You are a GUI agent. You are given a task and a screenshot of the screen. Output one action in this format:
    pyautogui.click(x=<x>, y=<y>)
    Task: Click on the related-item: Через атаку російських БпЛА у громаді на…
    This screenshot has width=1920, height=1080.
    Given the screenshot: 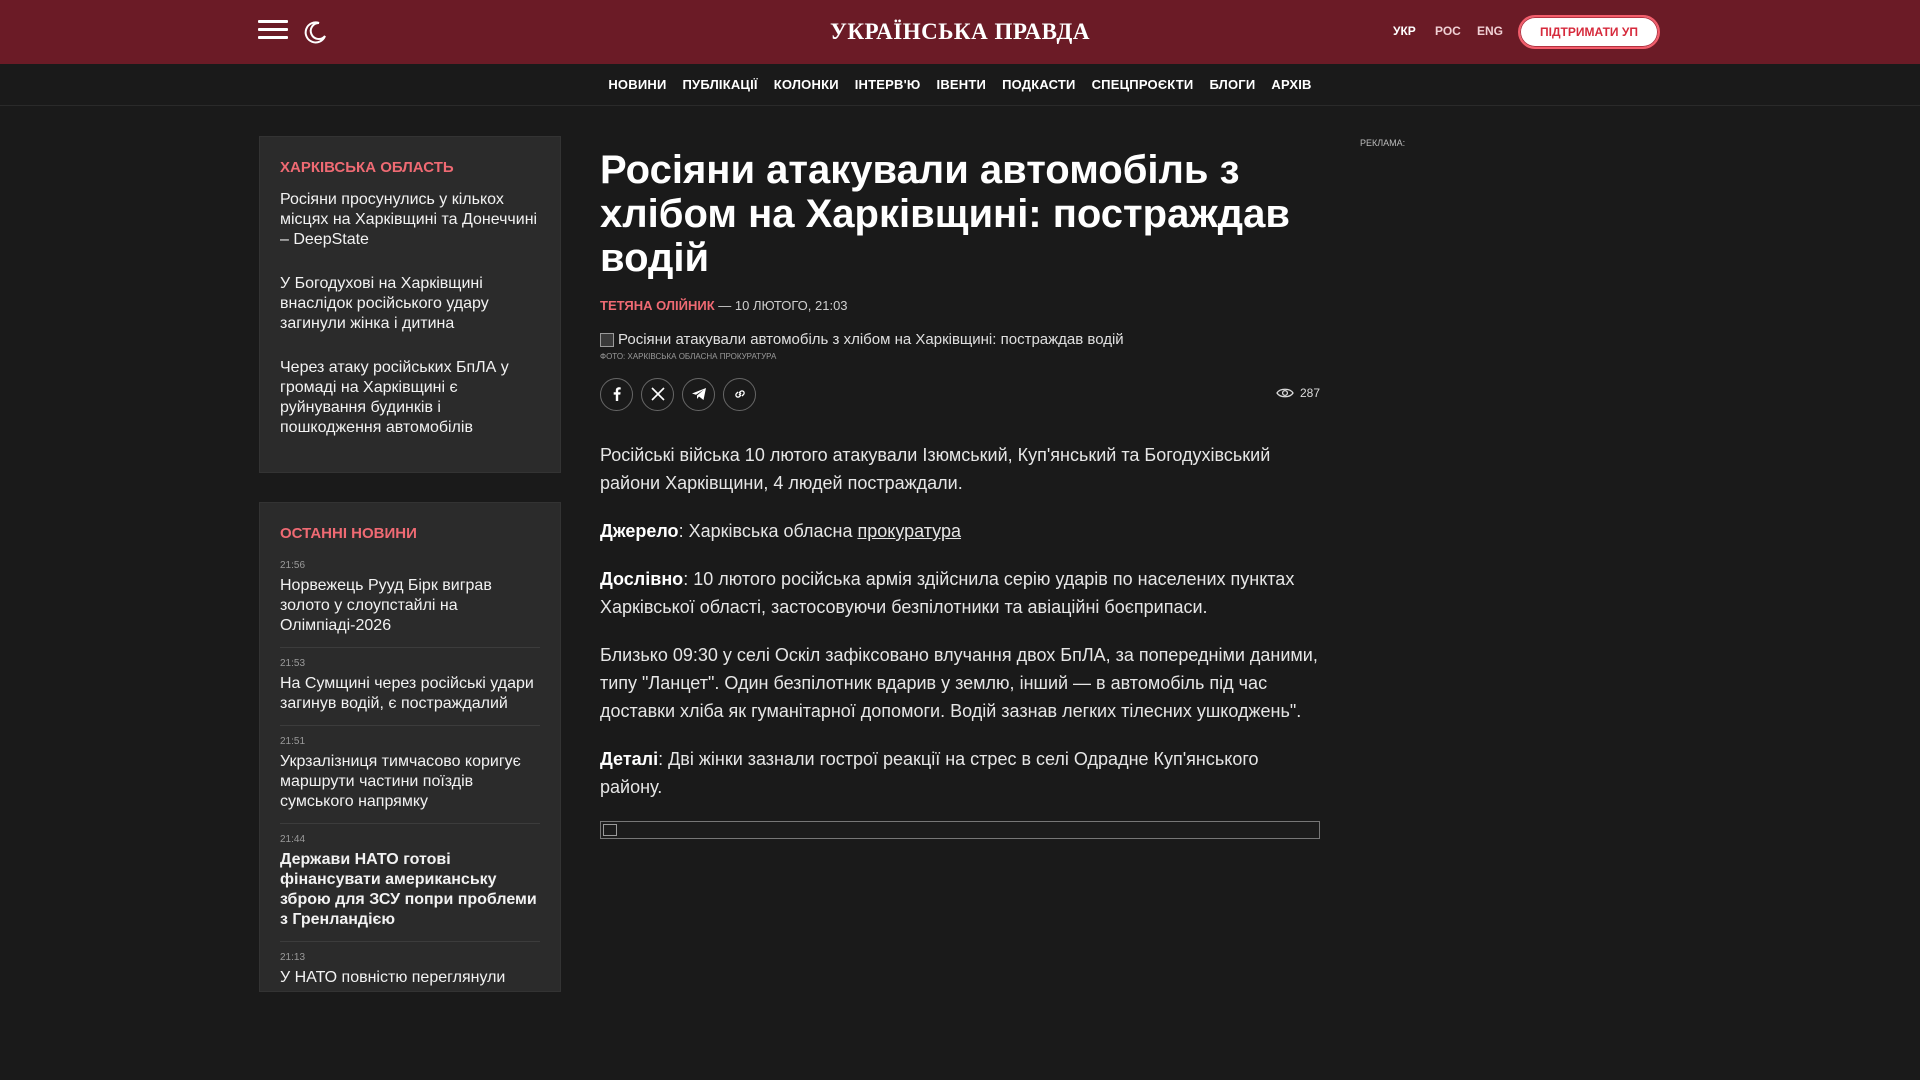 What is the action you would take?
    pyautogui.click(x=410, y=398)
    